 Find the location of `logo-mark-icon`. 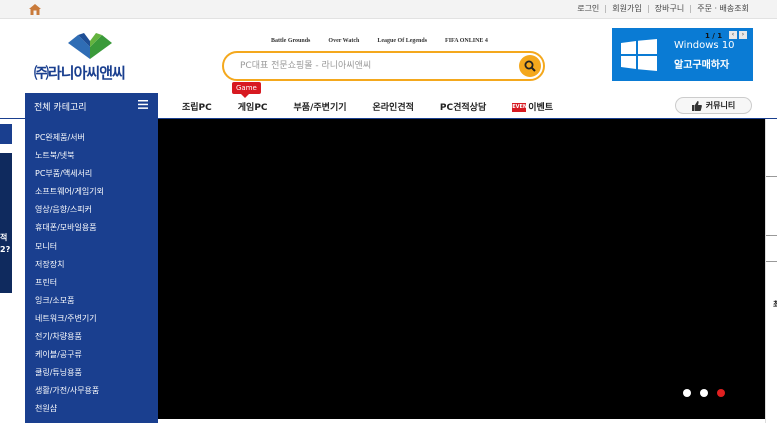

logo-mark-icon is located at coordinates (90, 46).